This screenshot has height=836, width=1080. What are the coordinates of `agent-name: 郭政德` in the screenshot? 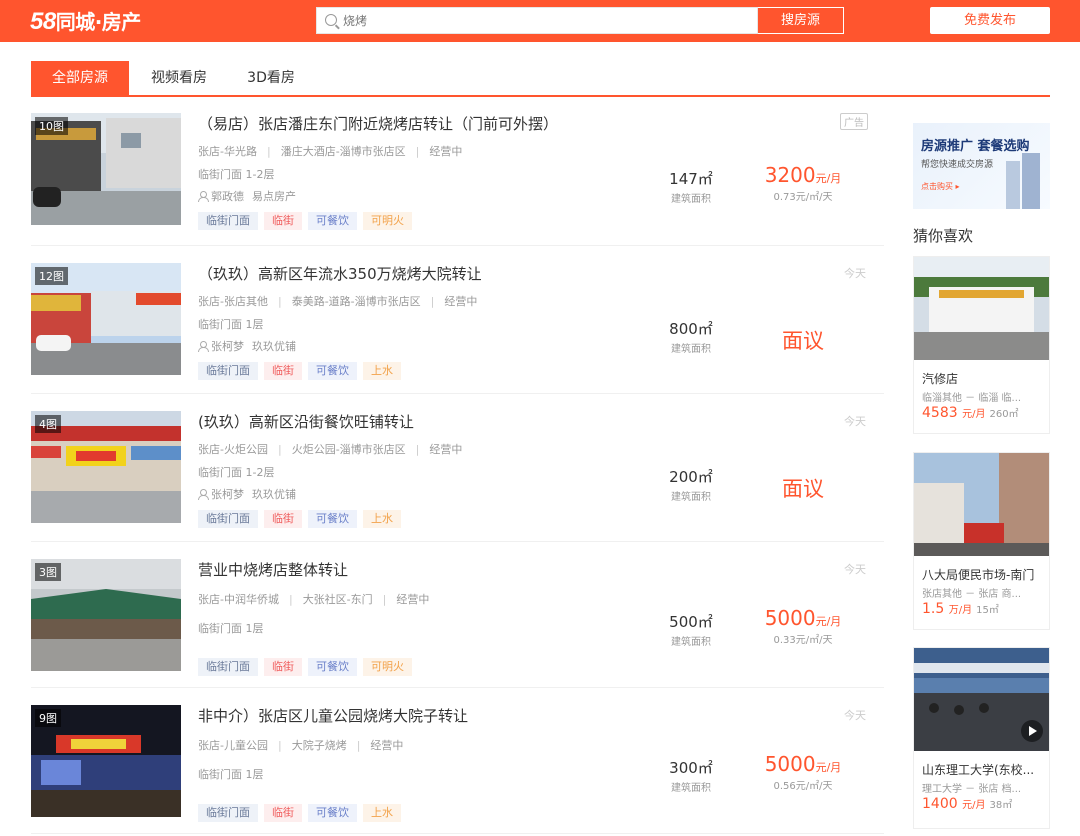 It's located at (227, 196).